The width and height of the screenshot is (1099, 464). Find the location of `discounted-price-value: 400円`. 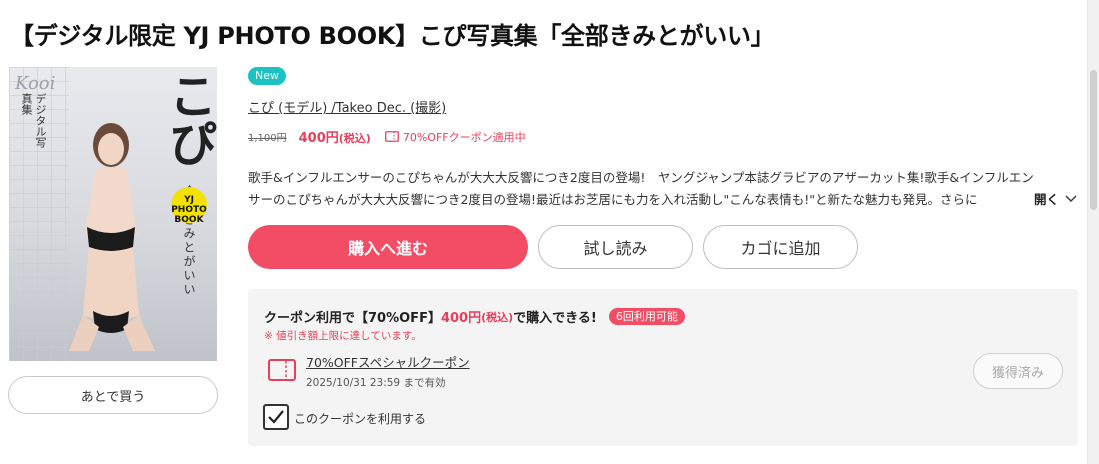

discounted-price-value: 400円 is located at coordinates (318, 138).